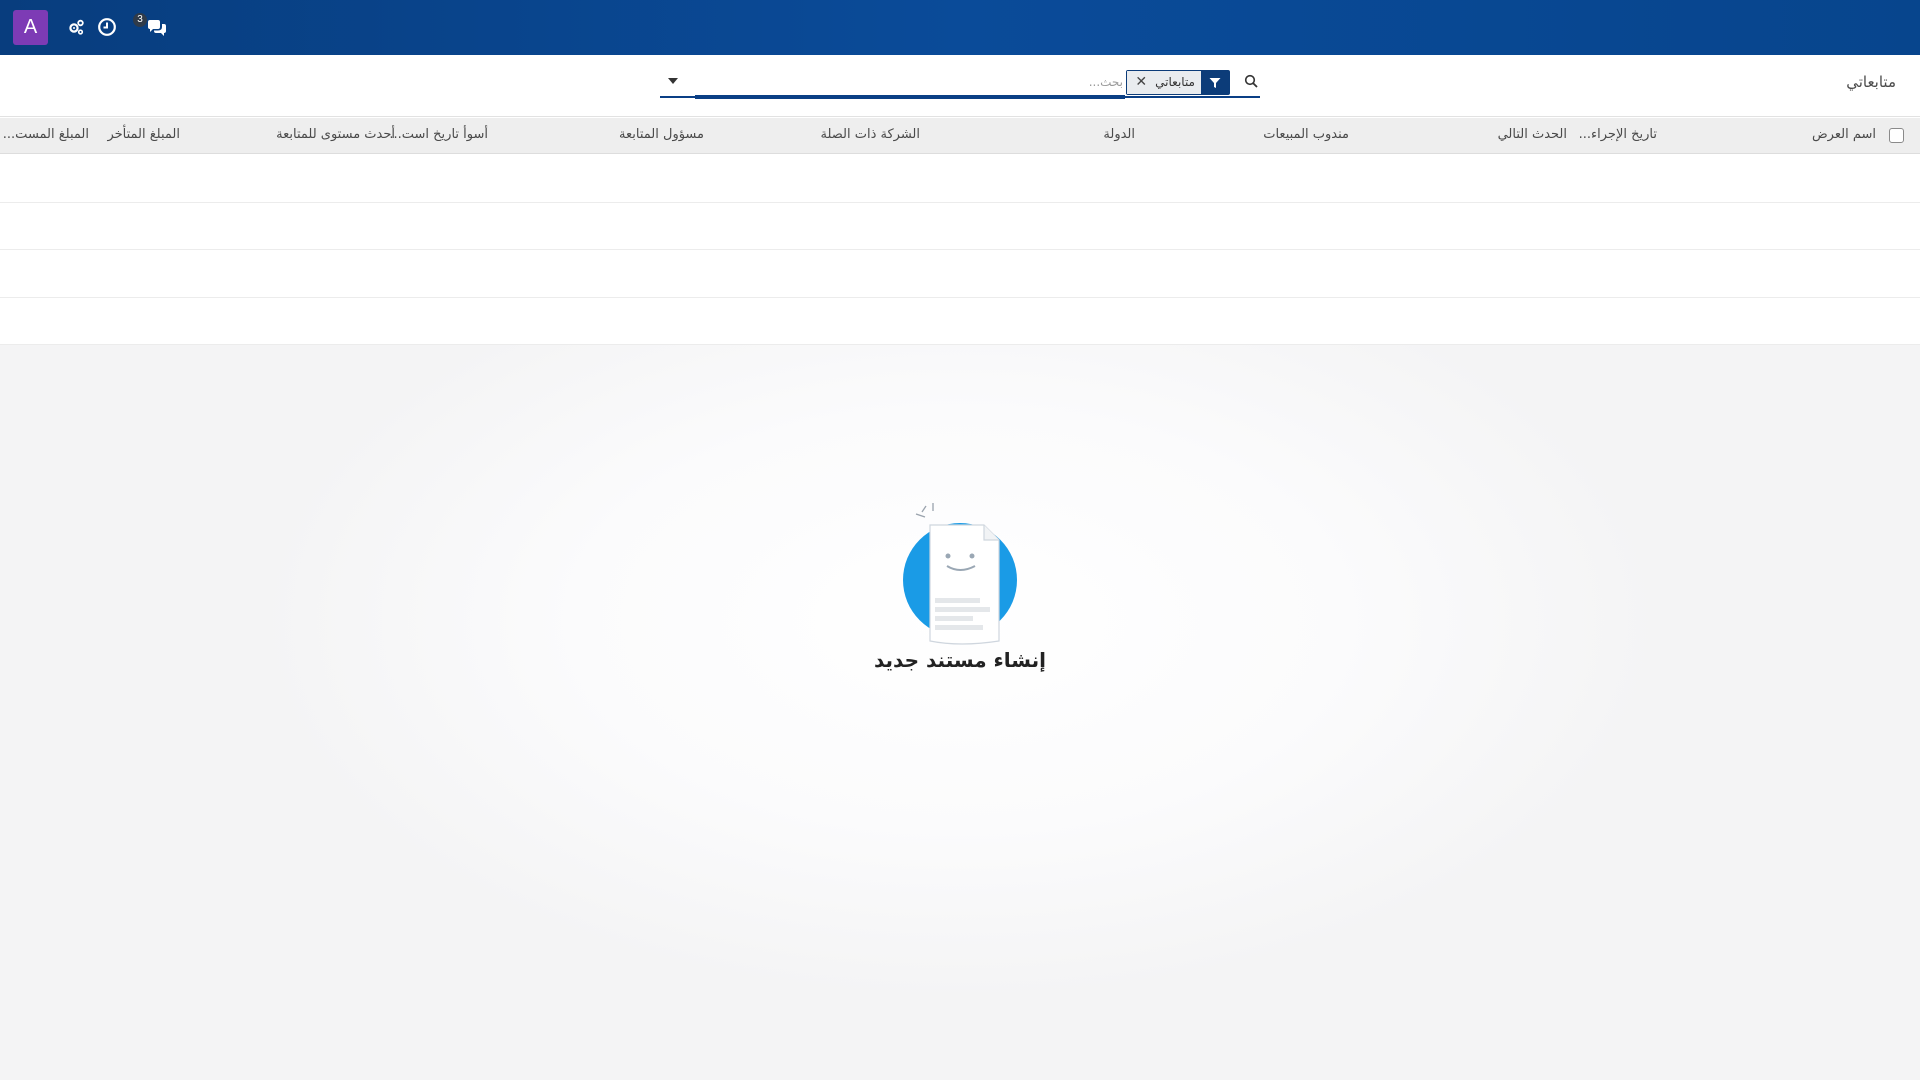  Describe the element at coordinates (960, 27) in the screenshot. I see `top-navbar: A 3` at that location.